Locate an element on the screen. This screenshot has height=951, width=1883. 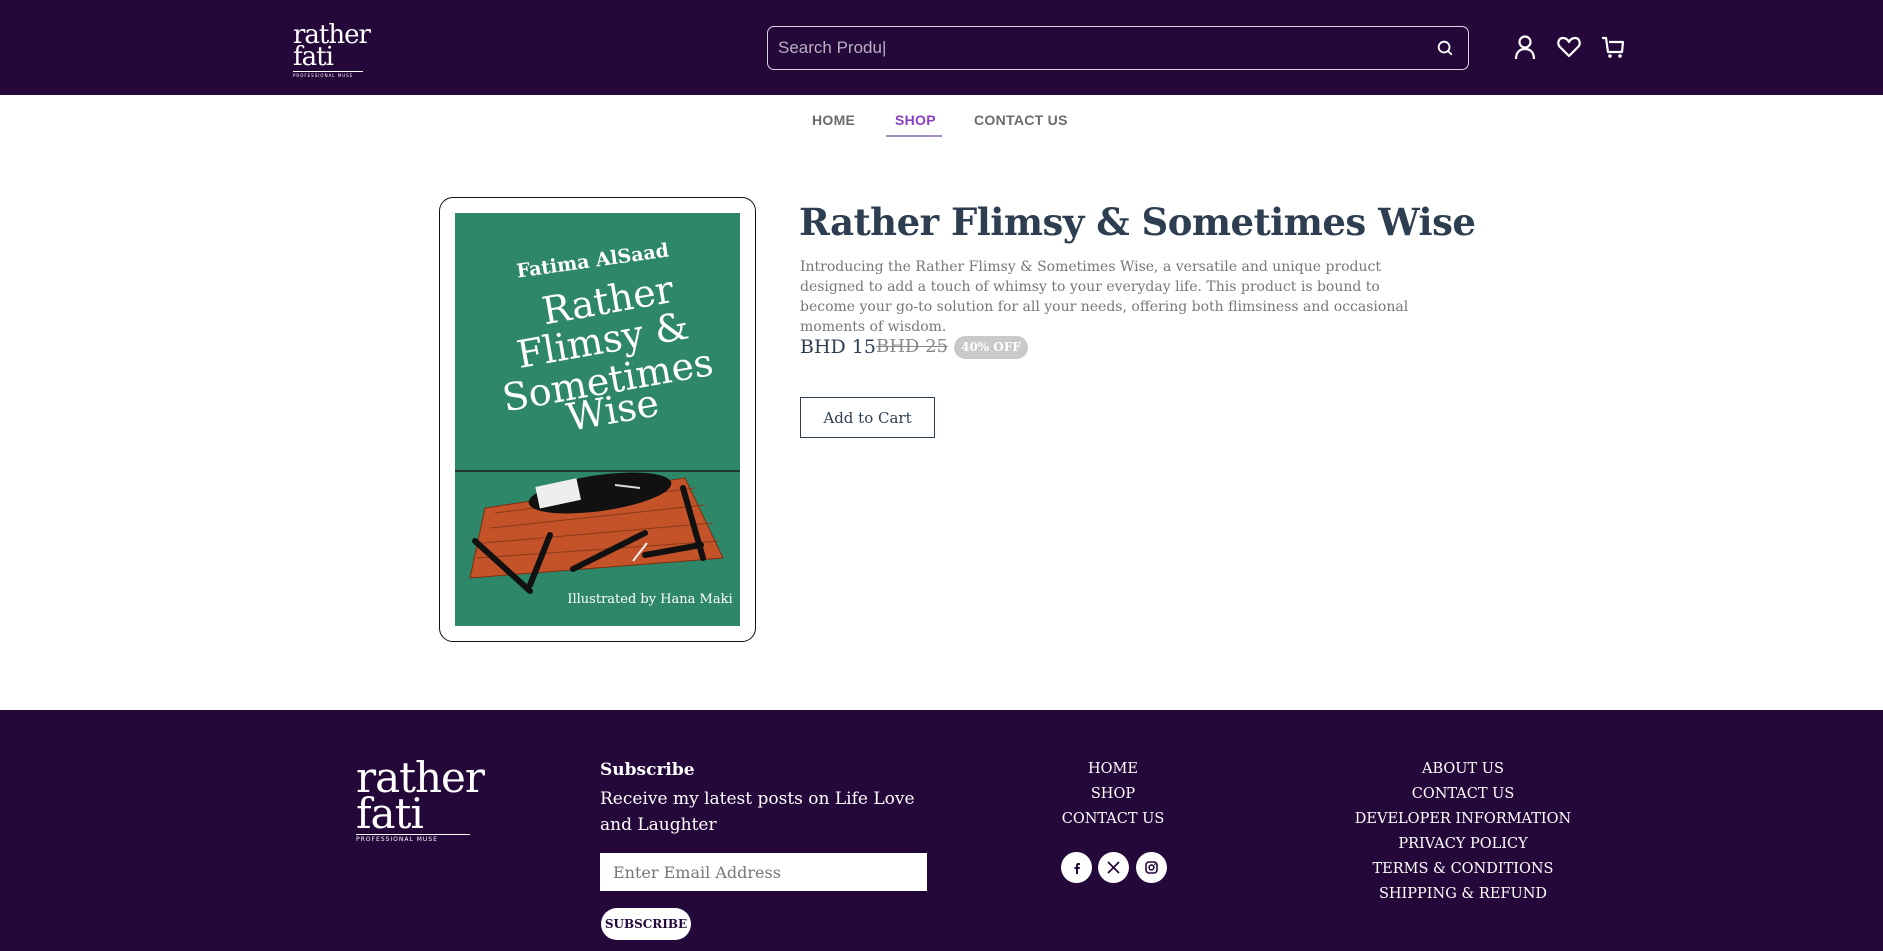
footer-logo: rather fati PROFESSIONAL MUSE is located at coordinates (420, 800).